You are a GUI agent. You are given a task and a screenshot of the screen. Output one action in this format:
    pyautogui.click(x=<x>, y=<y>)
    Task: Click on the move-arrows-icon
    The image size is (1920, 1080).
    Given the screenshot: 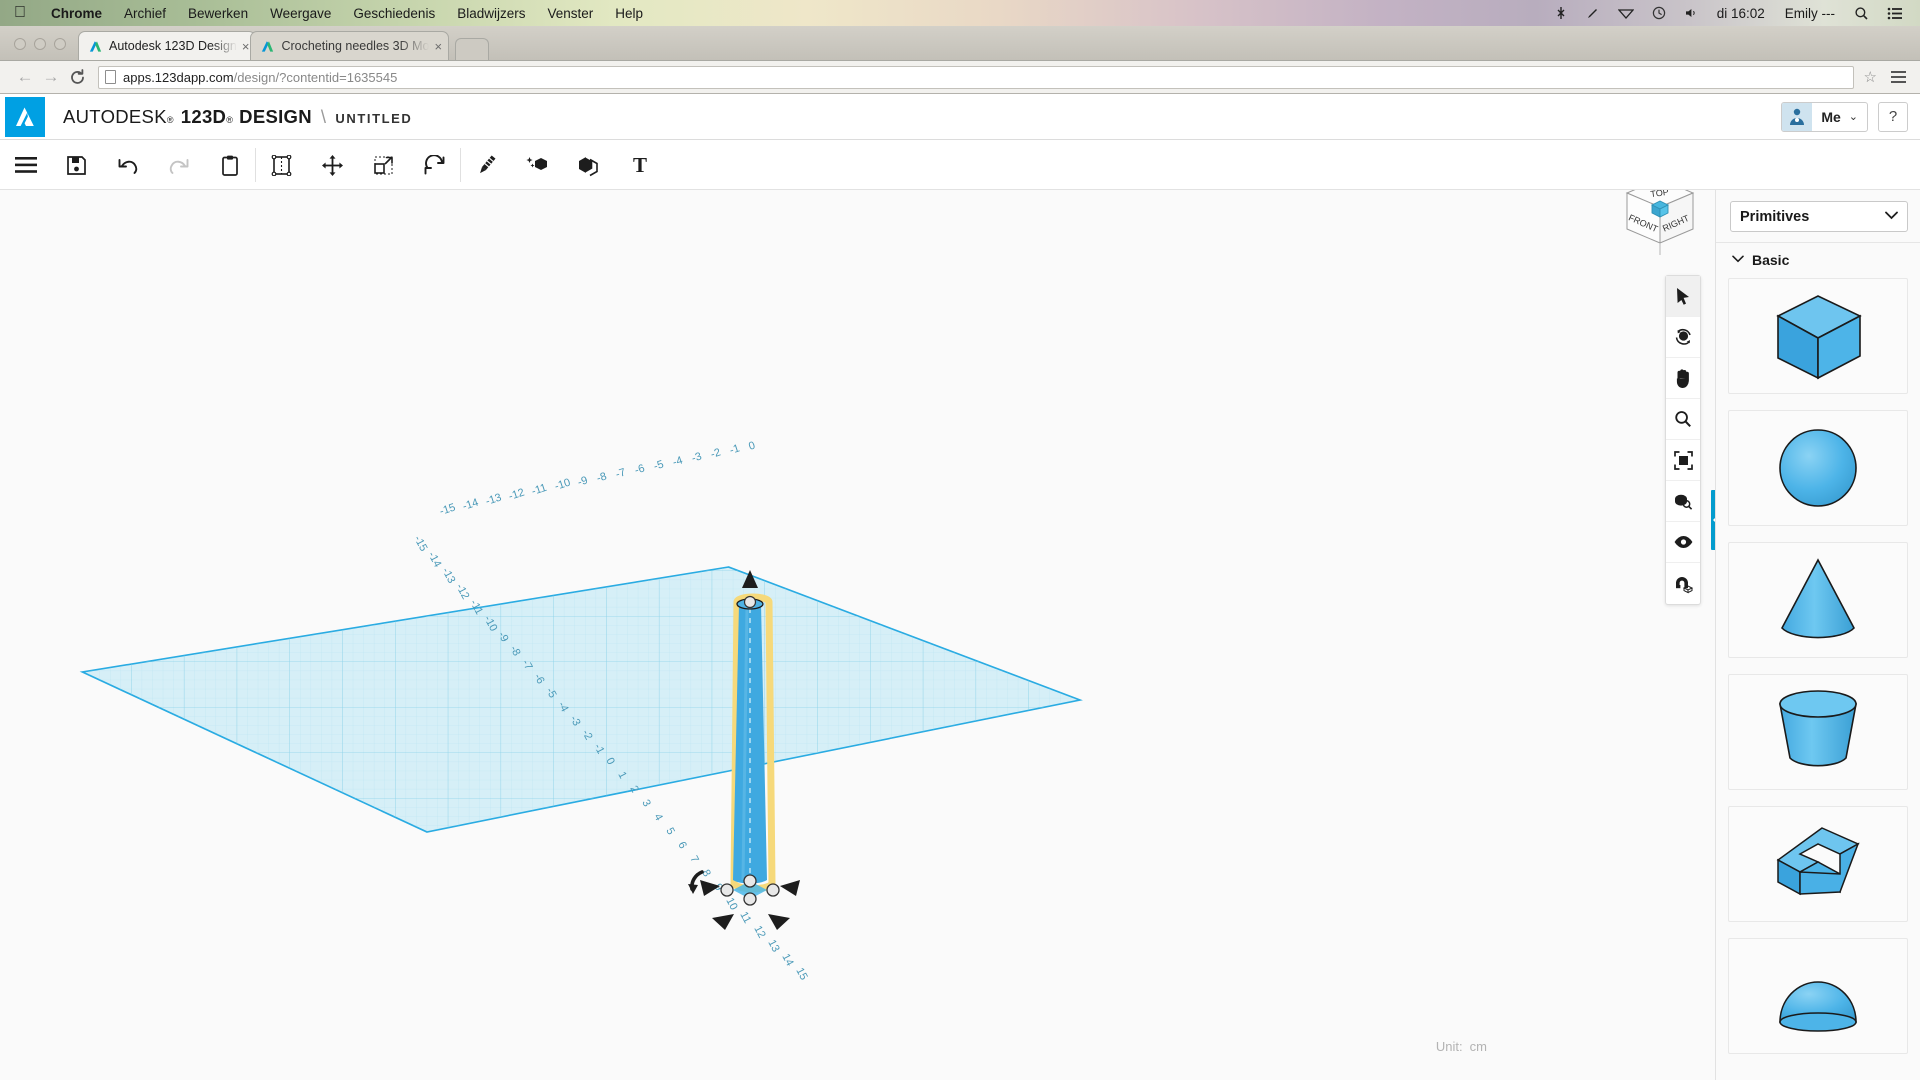 What is the action you would take?
    pyautogui.click(x=332, y=165)
    